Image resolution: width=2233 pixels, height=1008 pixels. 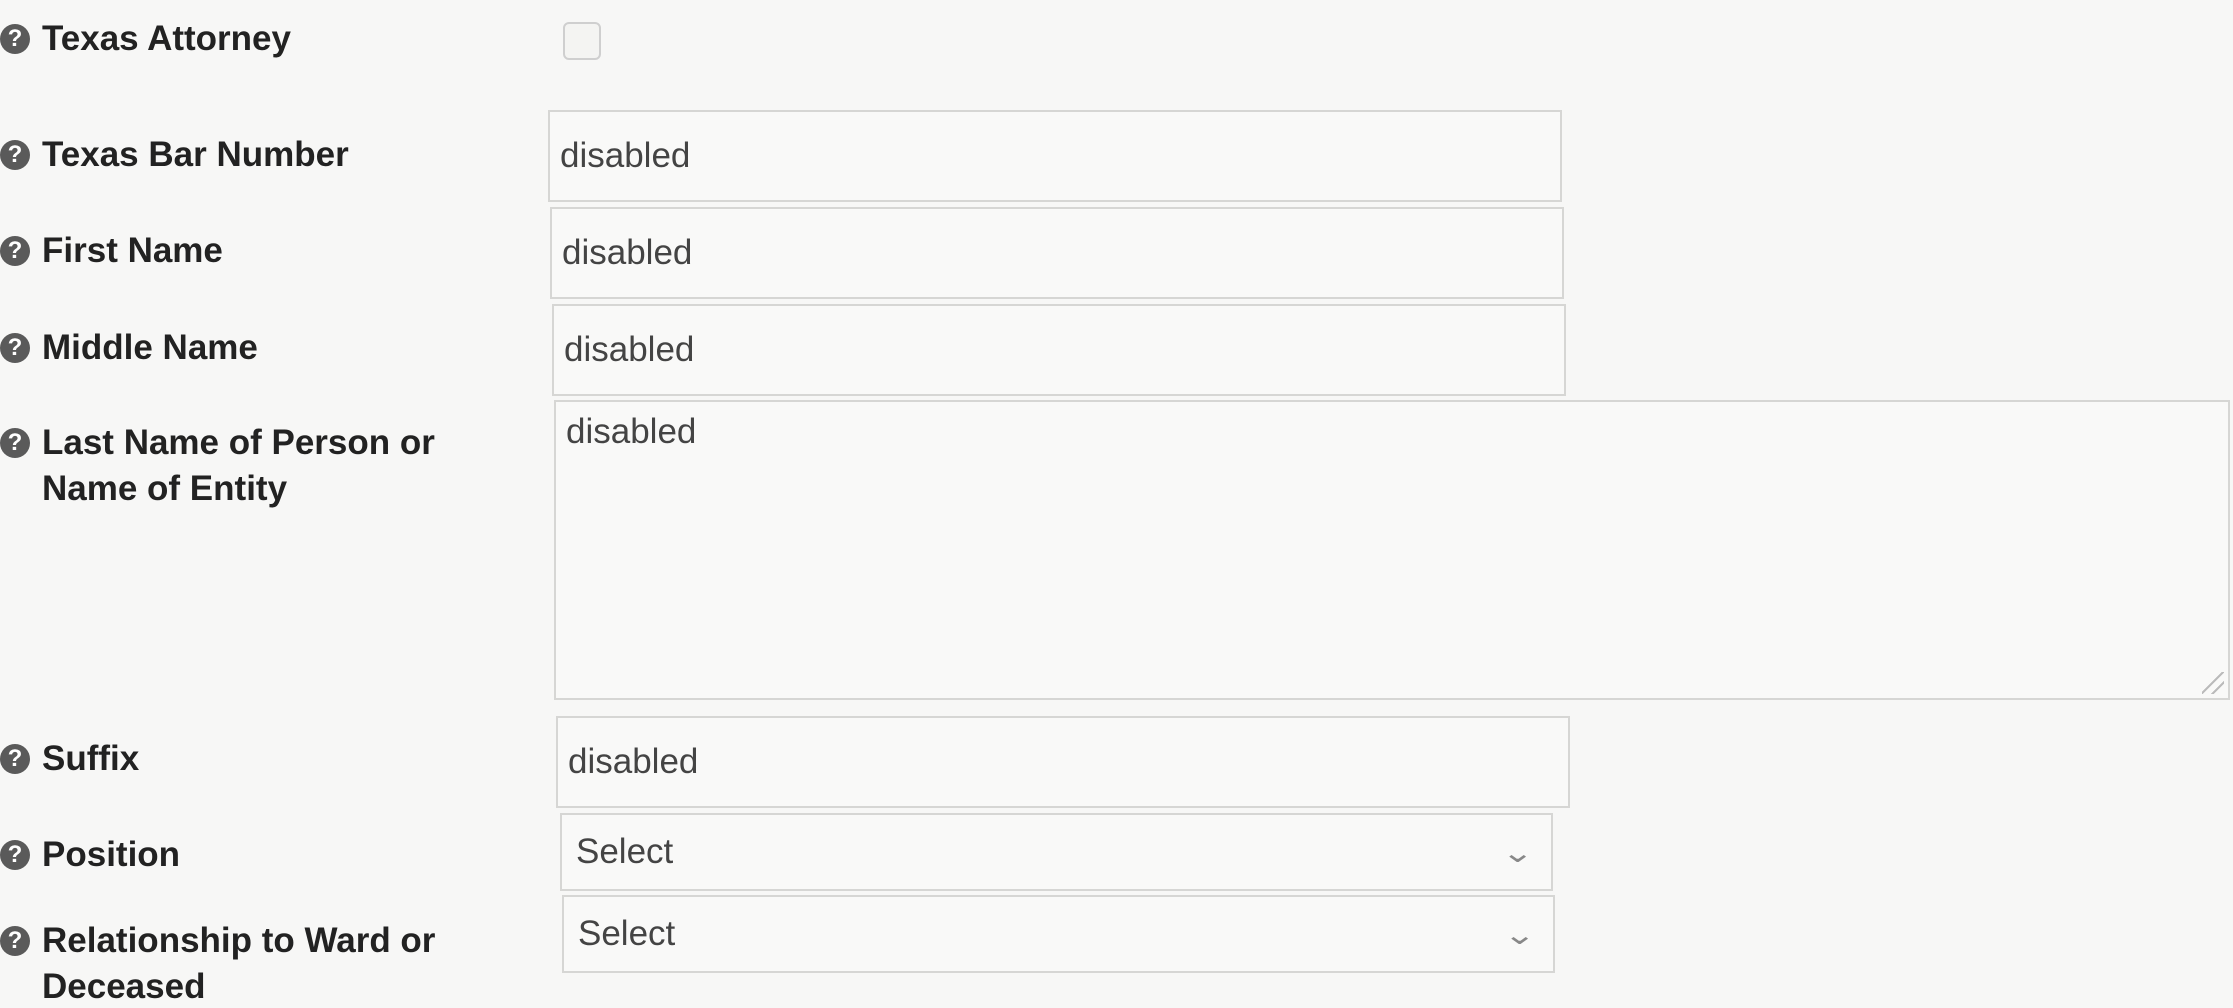 I want to click on texas-attorney-label: ? Texas Attorney, so click(x=250, y=39).